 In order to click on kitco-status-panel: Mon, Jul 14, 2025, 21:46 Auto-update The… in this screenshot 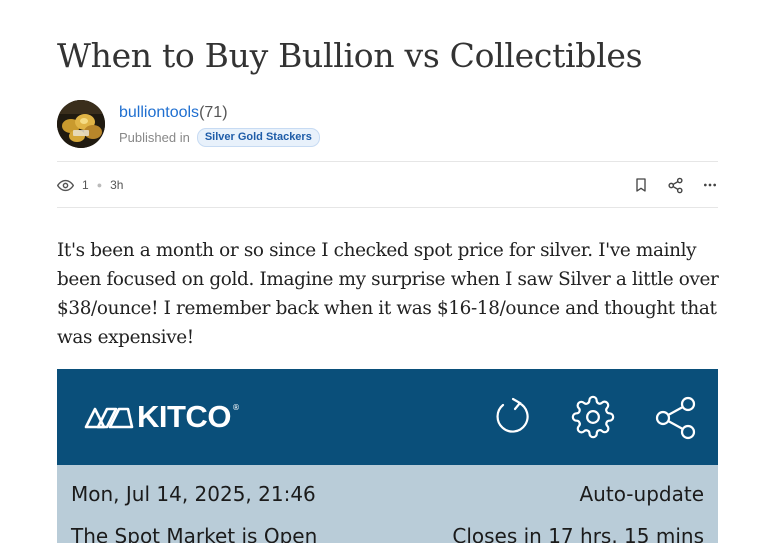, I will do `click(387, 504)`.